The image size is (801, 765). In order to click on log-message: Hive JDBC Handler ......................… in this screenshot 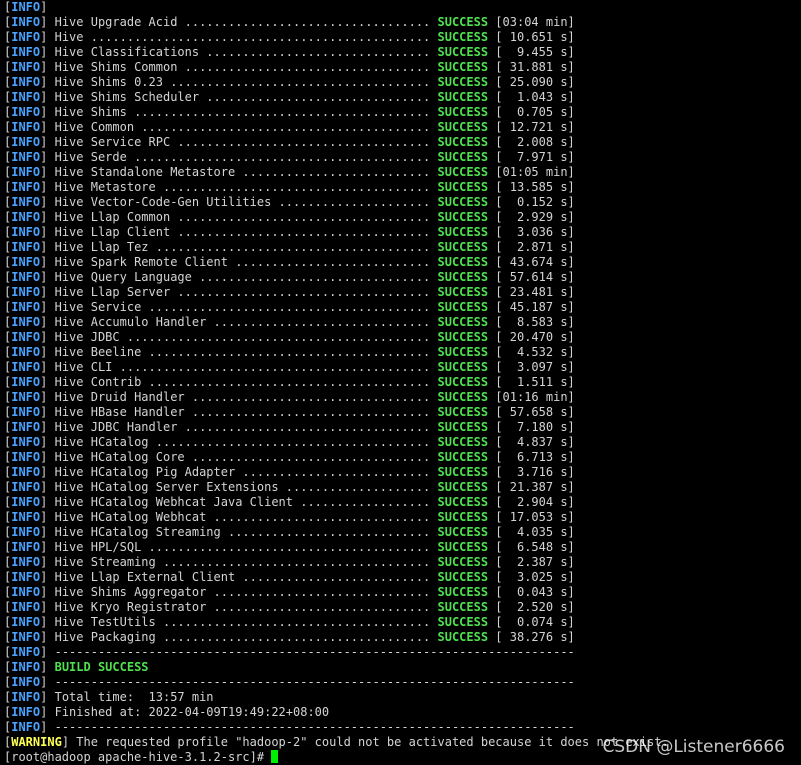, I will do `click(246, 427)`.